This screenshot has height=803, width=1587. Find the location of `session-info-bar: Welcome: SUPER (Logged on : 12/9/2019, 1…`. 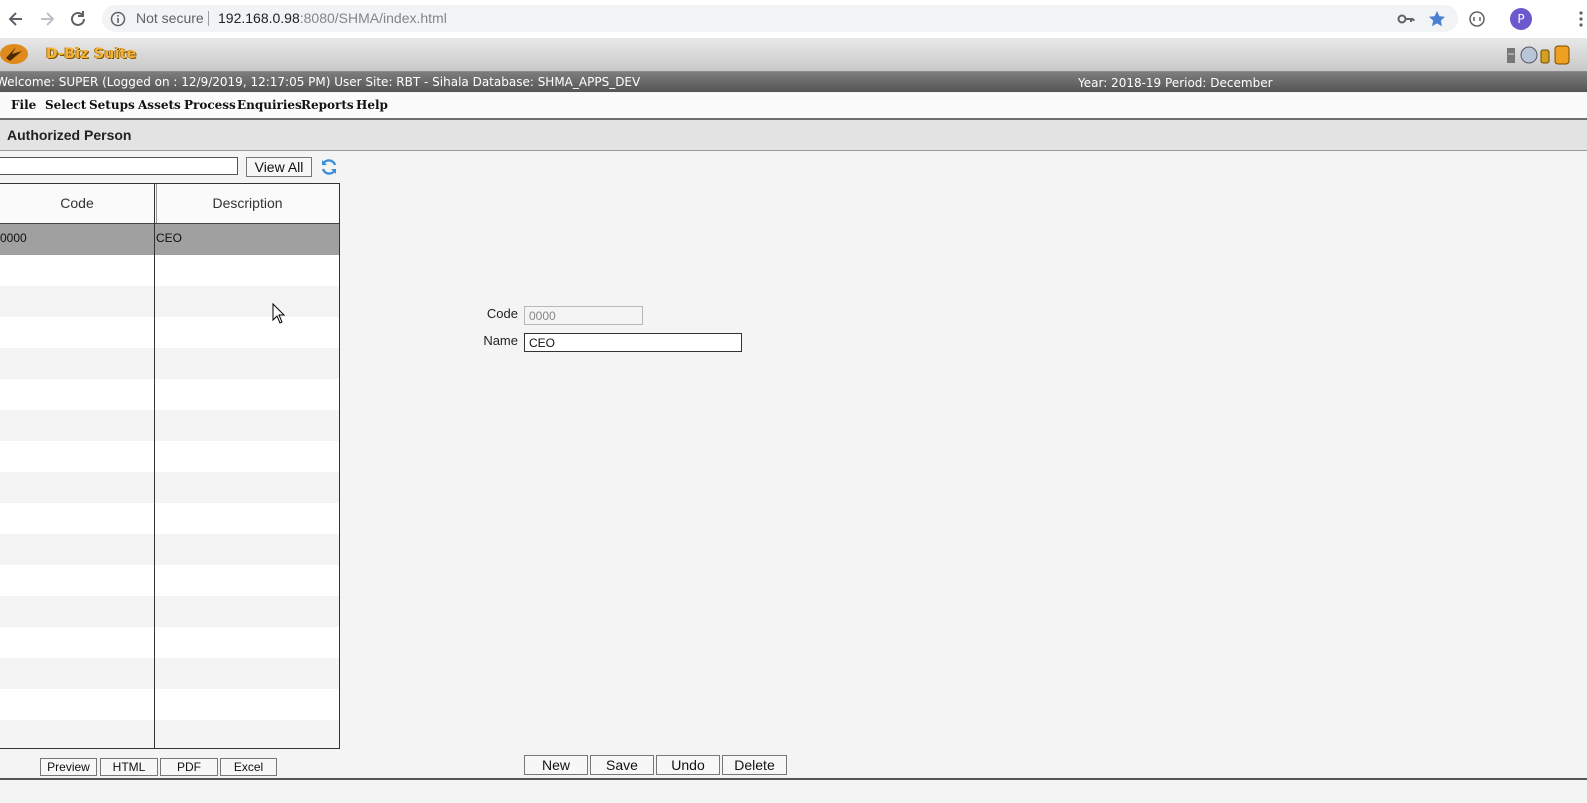

session-info-bar: Welcome: SUPER (Logged on : 12/9/2019, 1… is located at coordinates (793, 82).